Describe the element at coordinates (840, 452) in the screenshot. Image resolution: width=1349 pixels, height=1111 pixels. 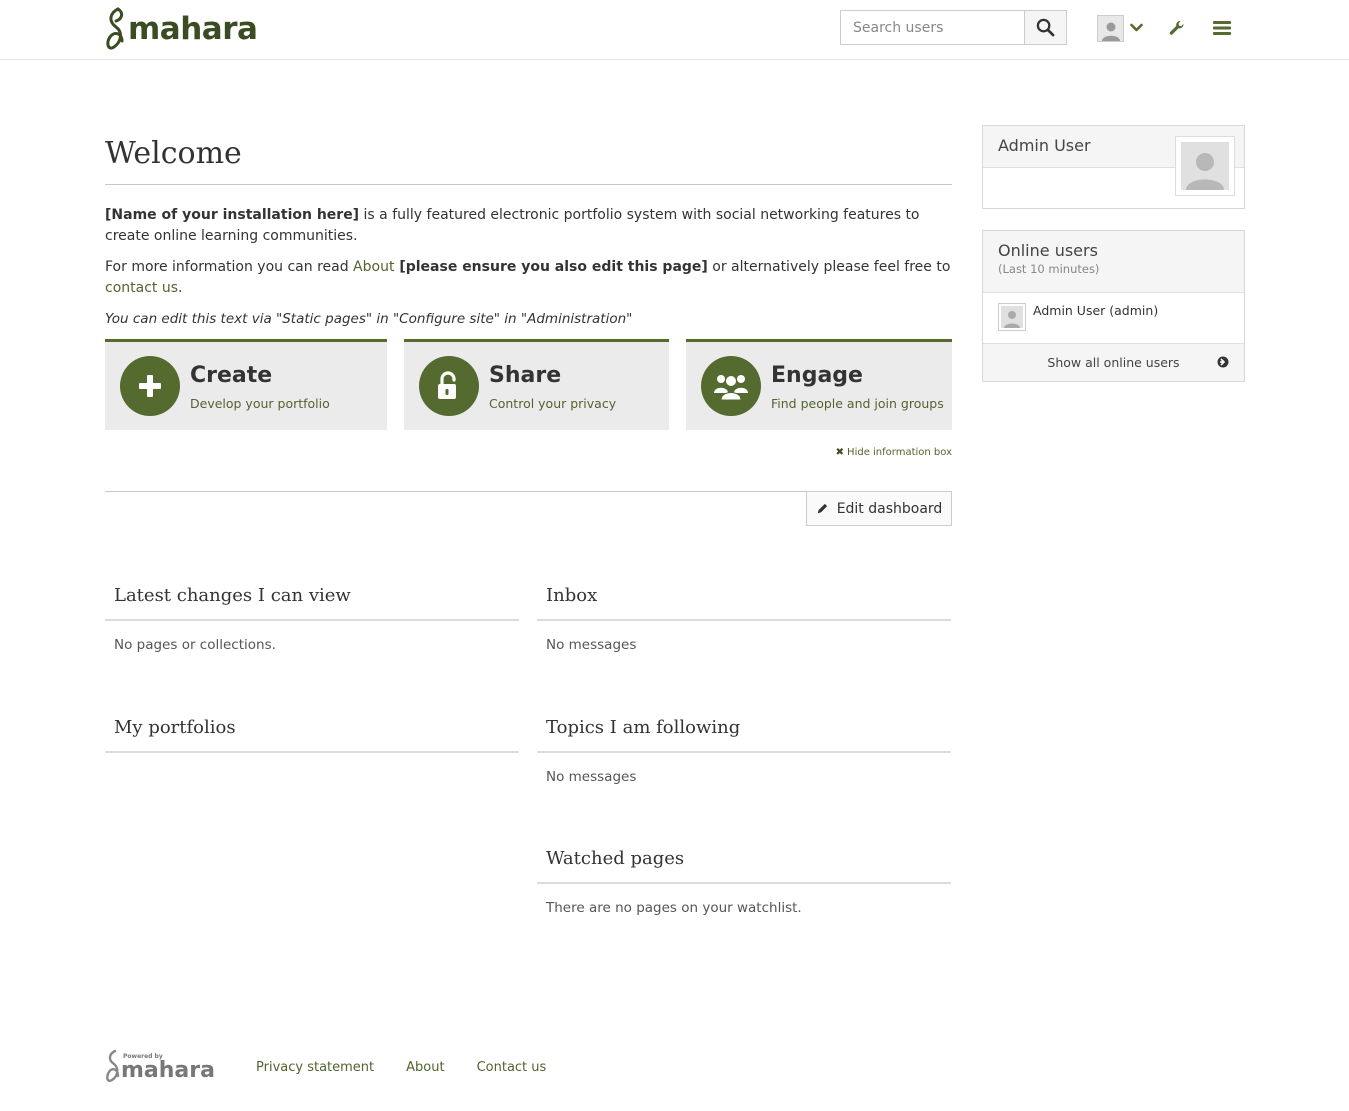
I see `close-icon: ✖` at that location.